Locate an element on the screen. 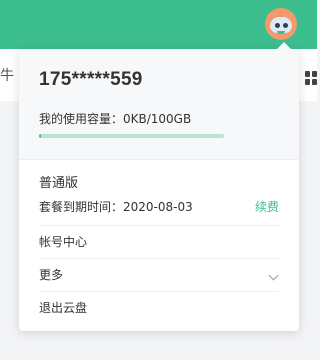  storage-usage-text: 我的使用容量：0KB/100GB is located at coordinates (115, 119).